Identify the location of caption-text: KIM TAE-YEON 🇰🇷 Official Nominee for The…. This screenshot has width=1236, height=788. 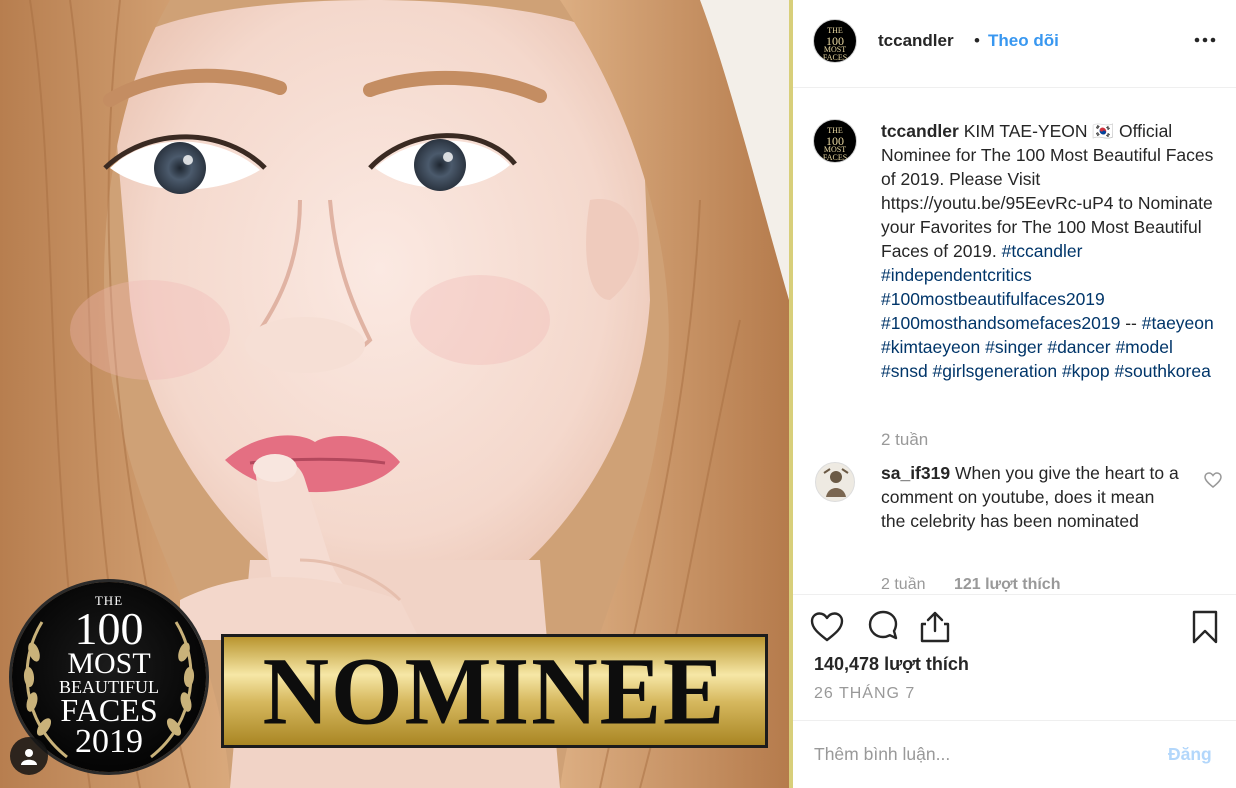
(1047, 191).